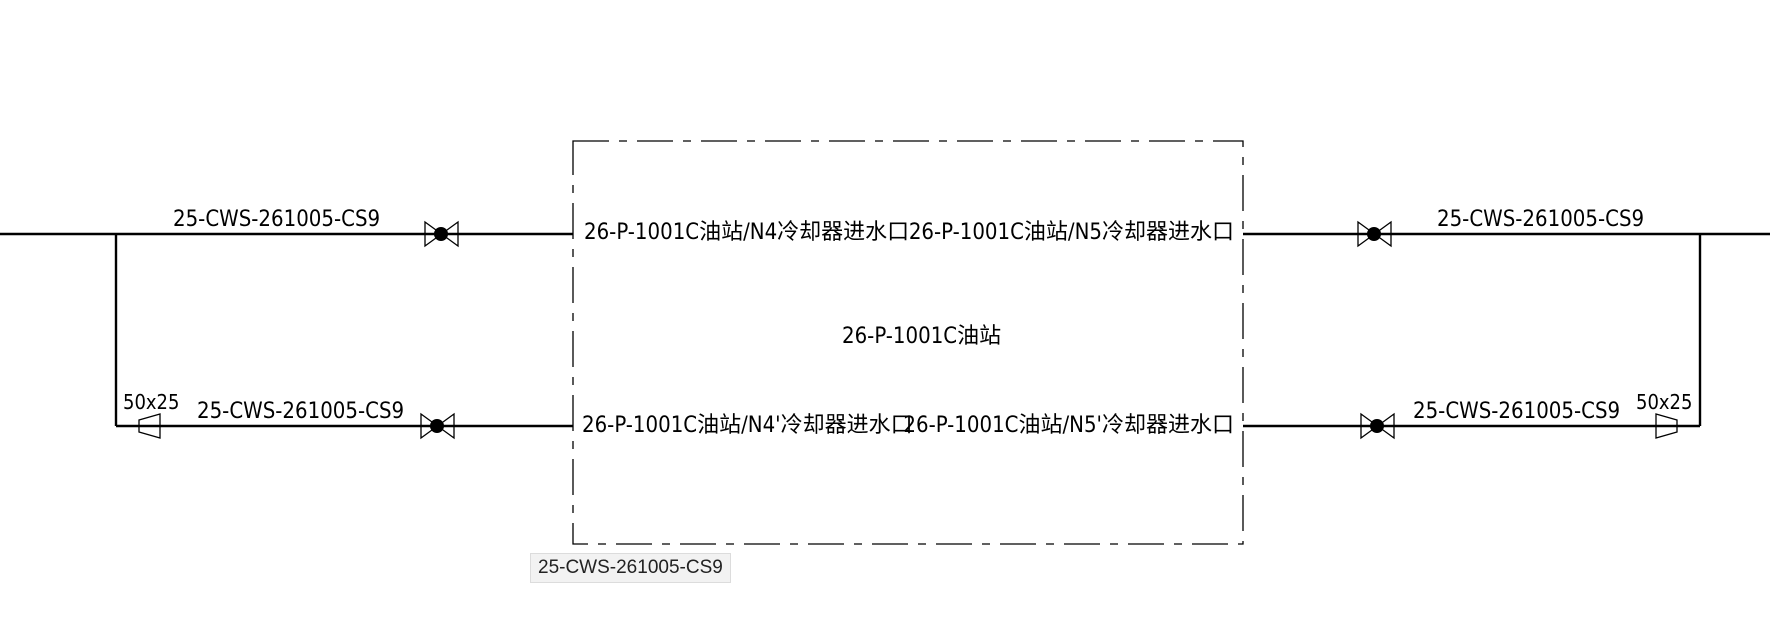 This screenshot has height=631, width=1770. I want to click on nozzle-label-n5: 26-P-1001C油站/N5冷却器进水口, so click(1071, 232).